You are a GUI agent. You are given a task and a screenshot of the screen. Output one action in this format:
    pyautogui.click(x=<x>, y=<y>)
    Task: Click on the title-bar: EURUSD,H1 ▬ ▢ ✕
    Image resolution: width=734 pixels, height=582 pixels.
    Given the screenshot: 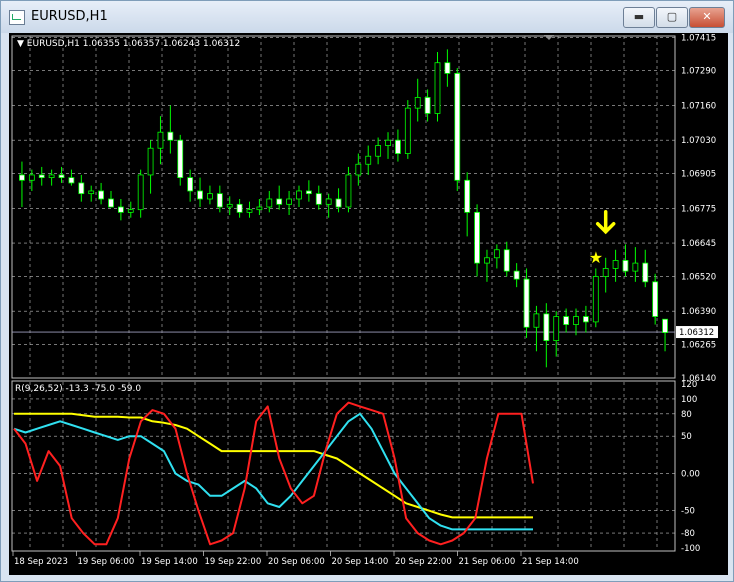 What is the action you would take?
    pyautogui.click(x=367, y=17)
    